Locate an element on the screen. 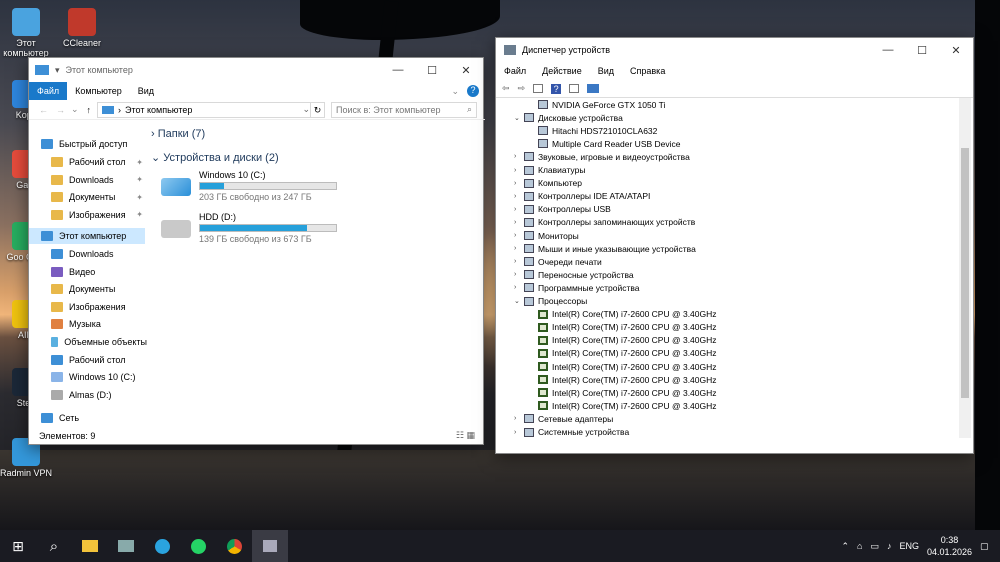 The width and height of the screenshot is (1000, 562). nav-pc-item: Almas (D:) is located at coordinates (97, 395).